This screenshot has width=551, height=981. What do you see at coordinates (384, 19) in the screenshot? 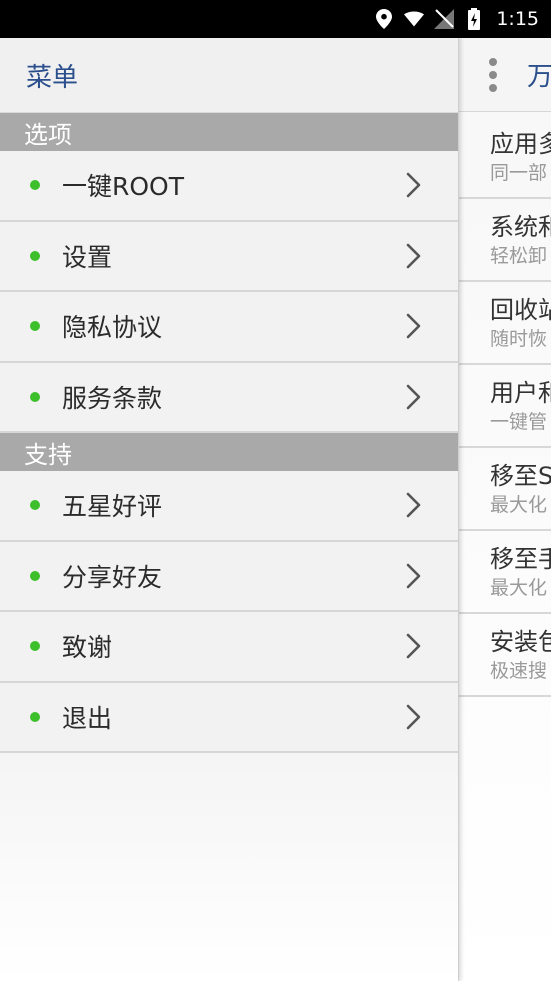
I see `location-icon` at bounding box center [384, 19].